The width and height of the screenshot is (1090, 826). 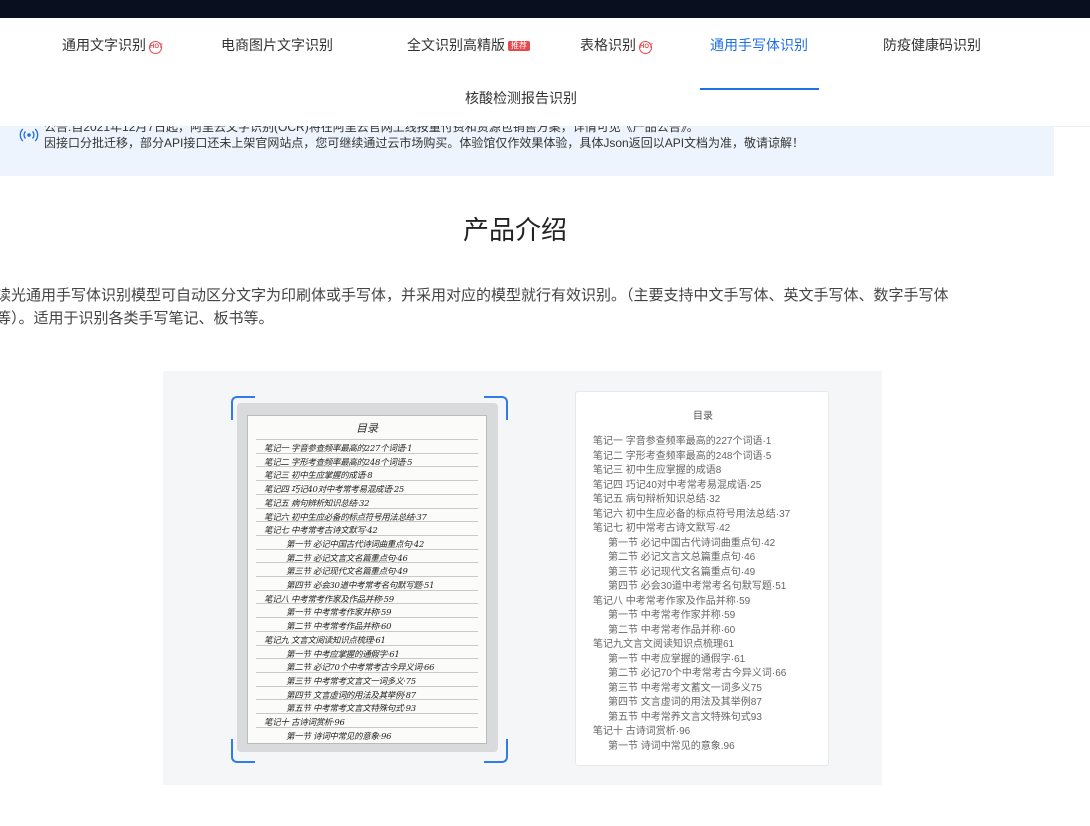 What do you see at coordinates (692, 514) in the screenshot?
I see `result-line: 笔记六 初中生应必备的标点符号用法总结·37` at bounding box center [692, 514].